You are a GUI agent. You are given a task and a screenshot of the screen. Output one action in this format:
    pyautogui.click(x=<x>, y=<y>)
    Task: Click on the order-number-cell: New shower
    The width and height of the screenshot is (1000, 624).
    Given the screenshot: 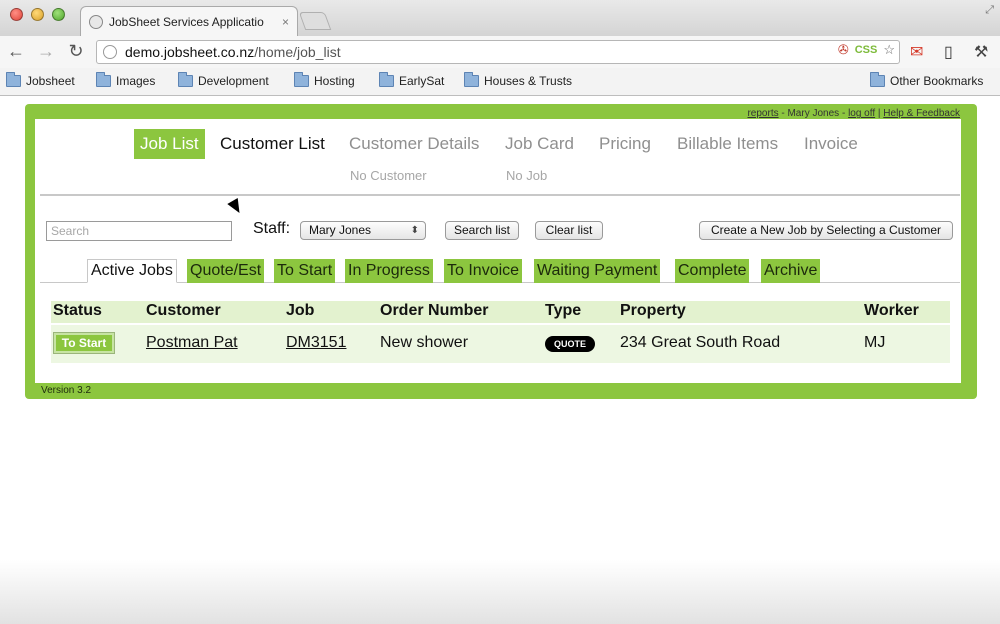 What is the action you would take?
    pyautogui.click(x=424, y=342)
    